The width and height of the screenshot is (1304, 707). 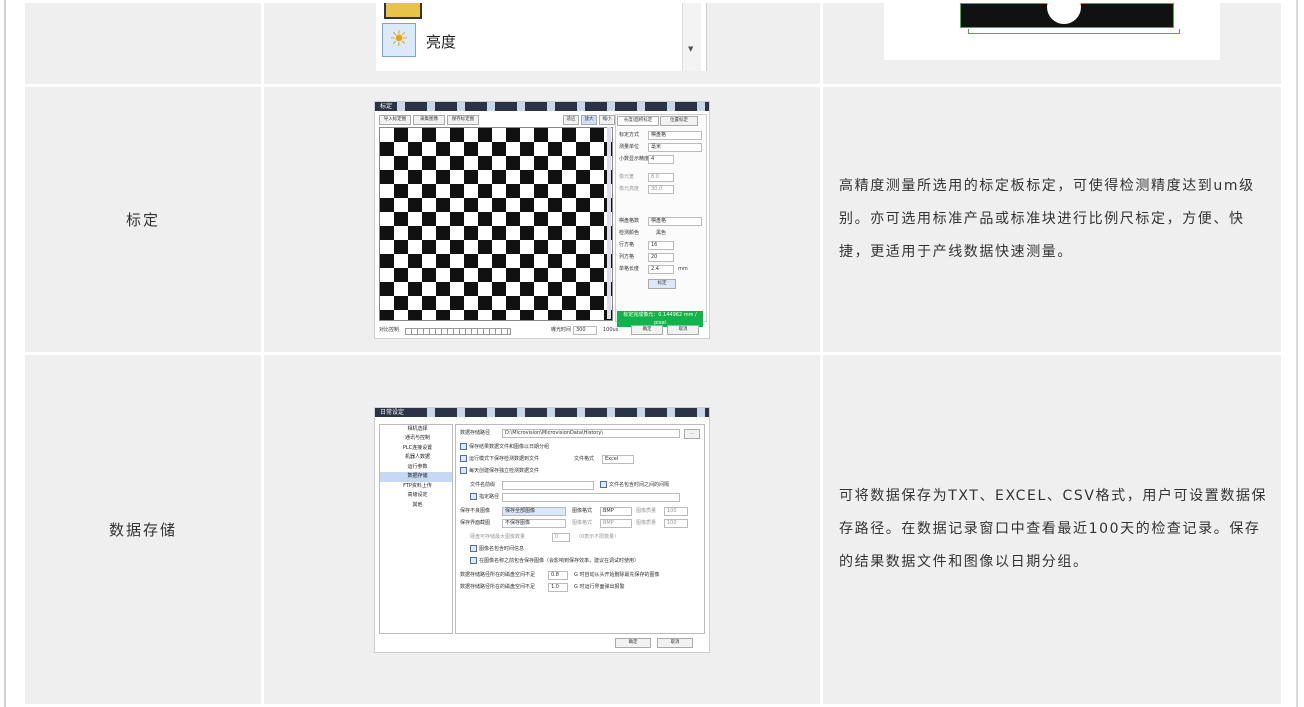 I want to click on check-daily-file: 每天创建保存独立检测数据文件, so click(x=499, y=470).